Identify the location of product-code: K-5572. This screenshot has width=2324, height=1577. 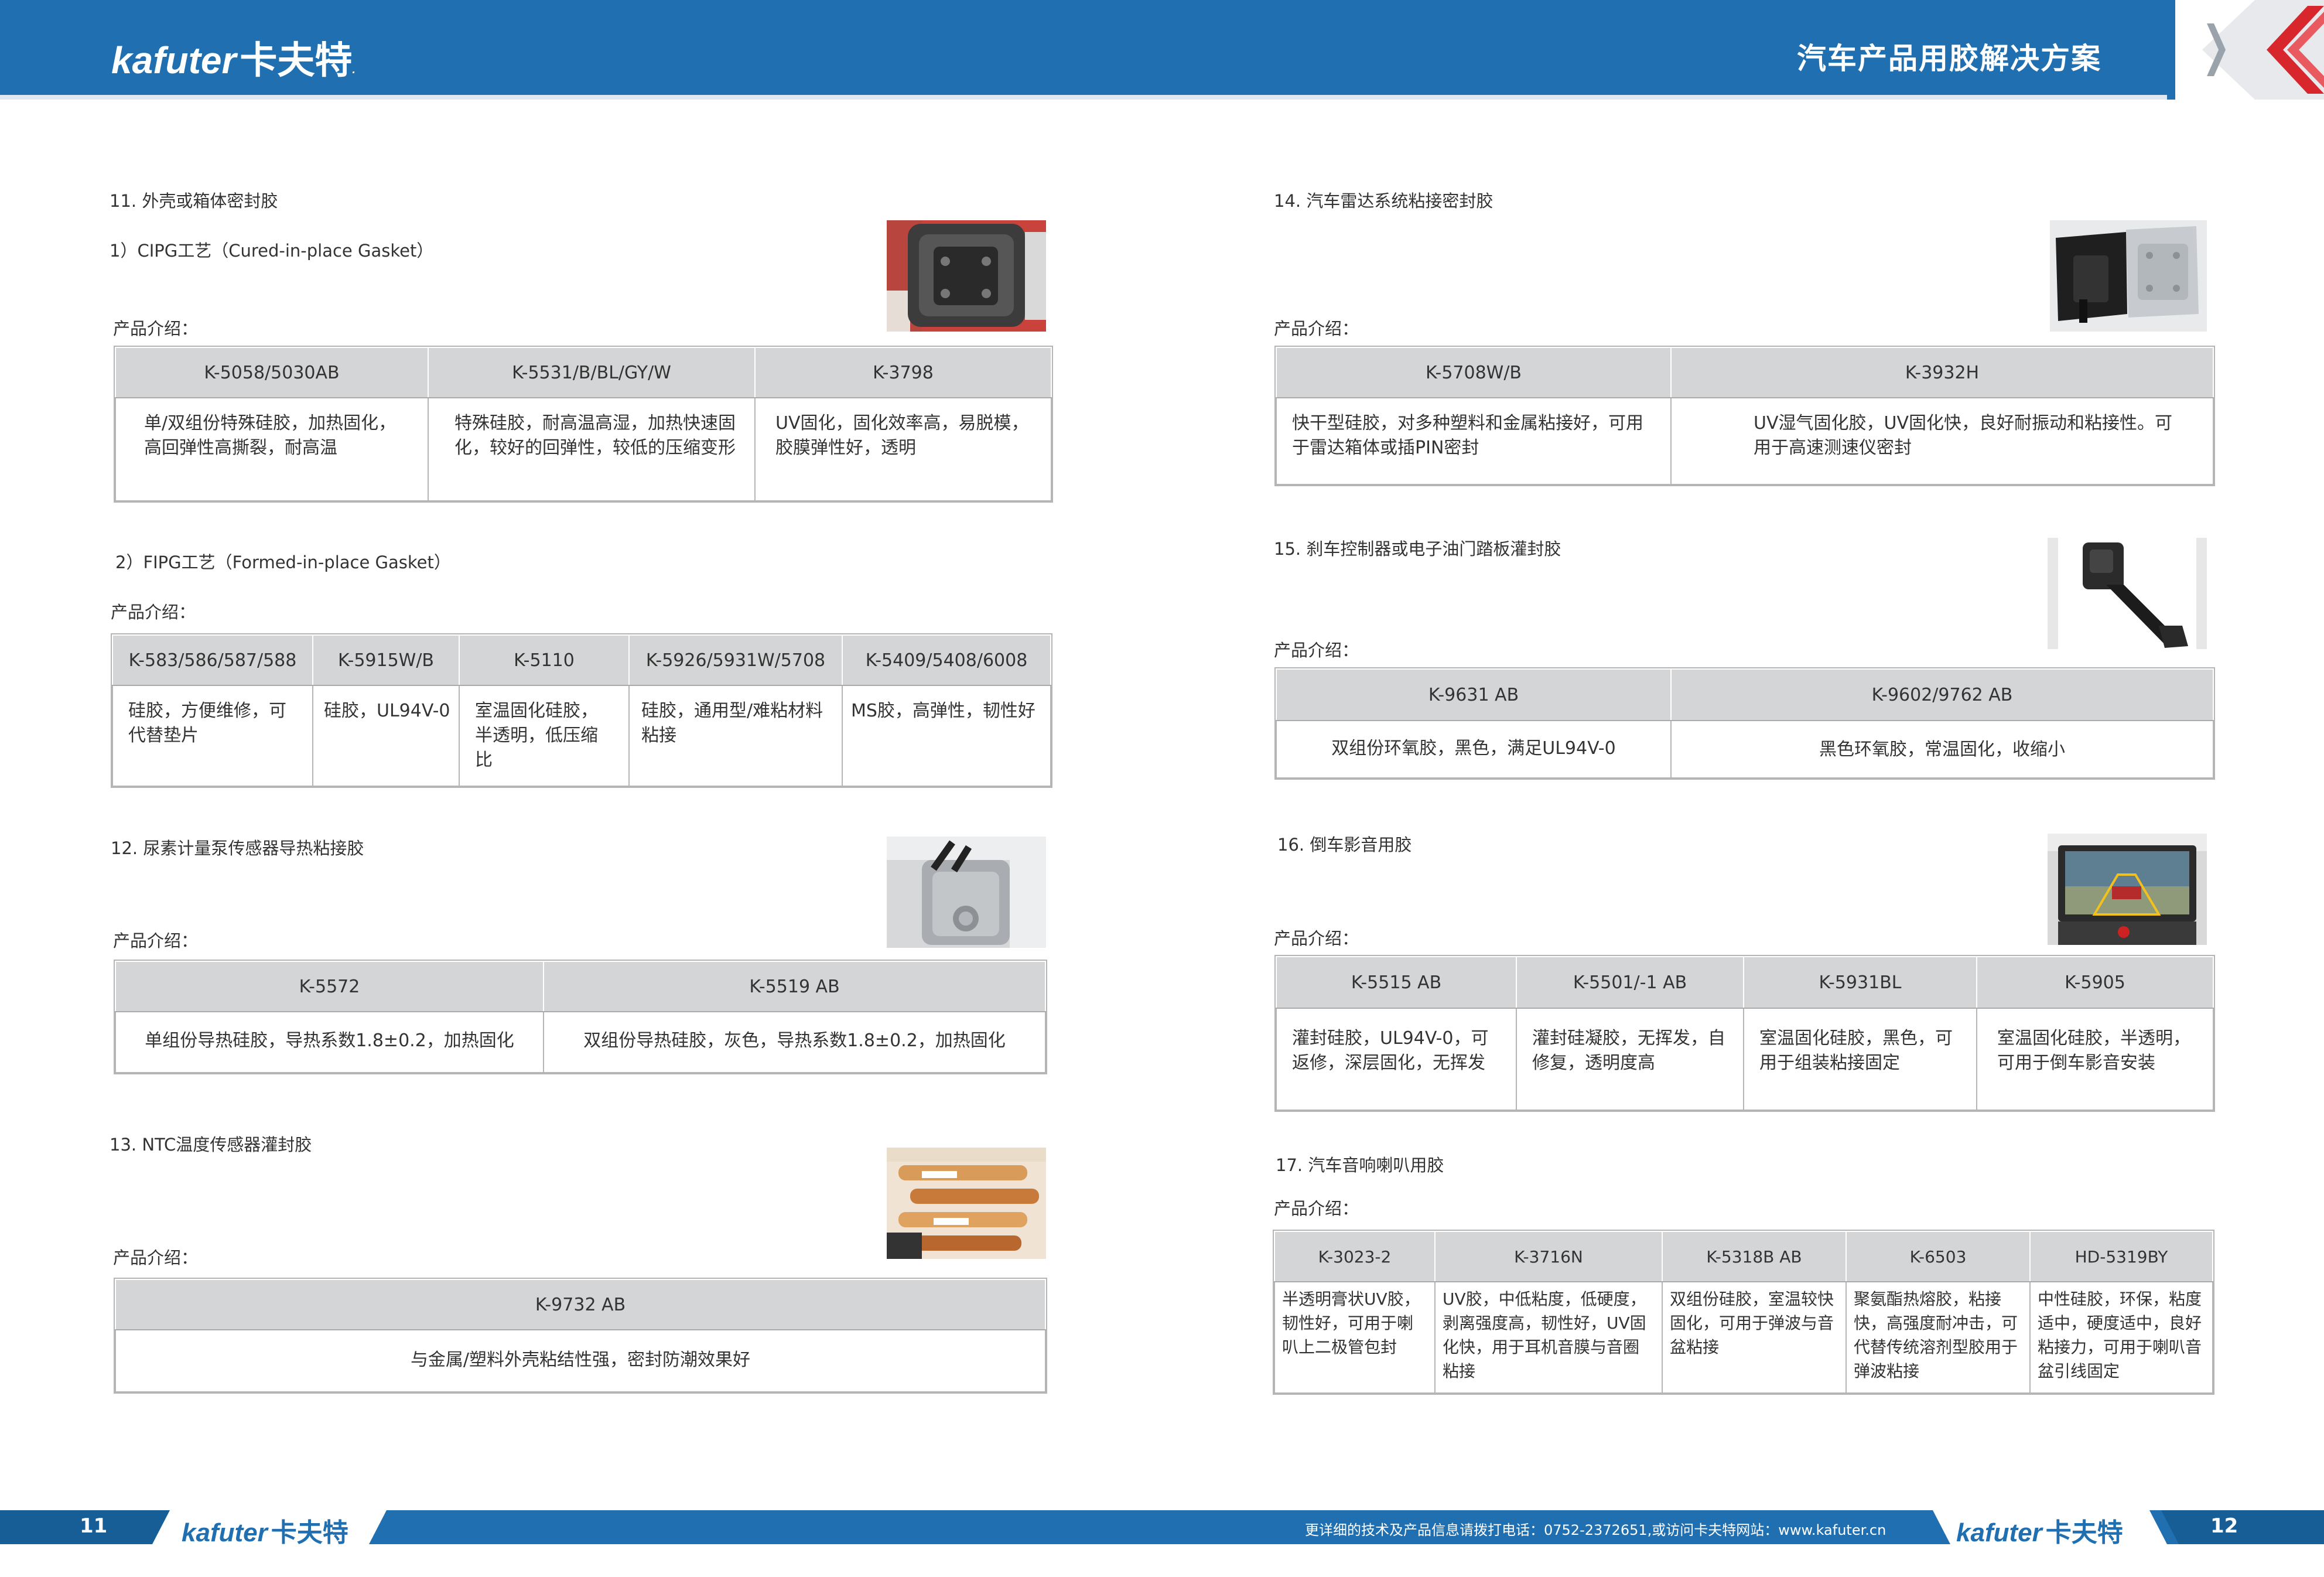
(330, 987).